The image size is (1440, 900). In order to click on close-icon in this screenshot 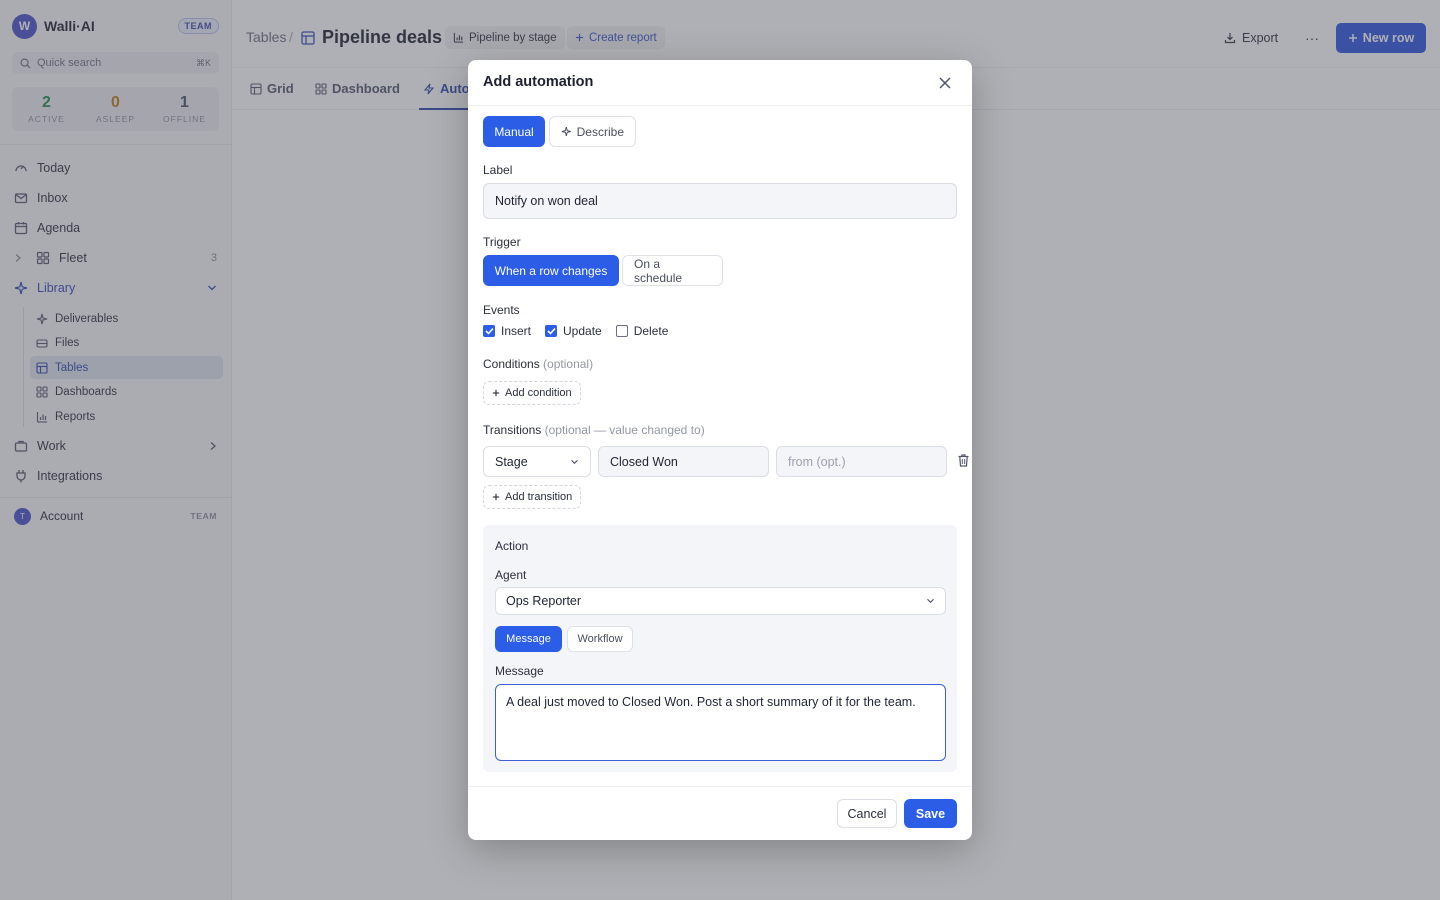, I will do `click(945, 83)`.